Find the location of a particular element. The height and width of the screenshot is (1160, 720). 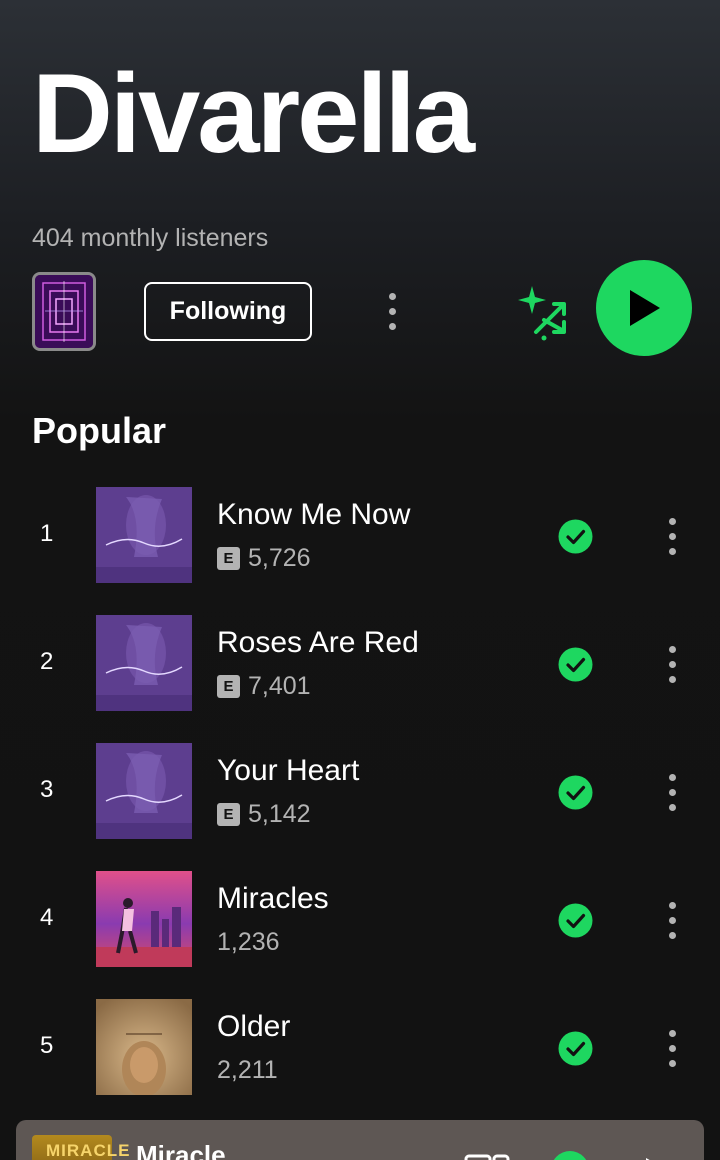

track-meta: 2,211 is located at coordinates (247, 1070).